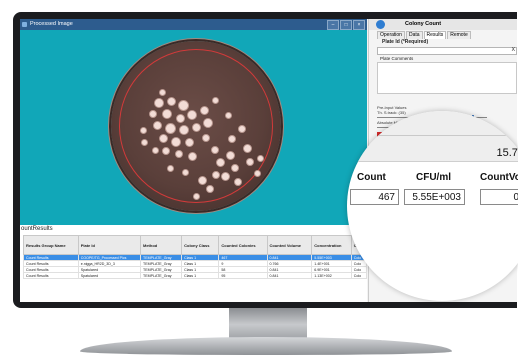  What do you see at coordinates (200, 275) in the screenshot?
I see `table-cell: Class 1` at bounding box center [200, 275].